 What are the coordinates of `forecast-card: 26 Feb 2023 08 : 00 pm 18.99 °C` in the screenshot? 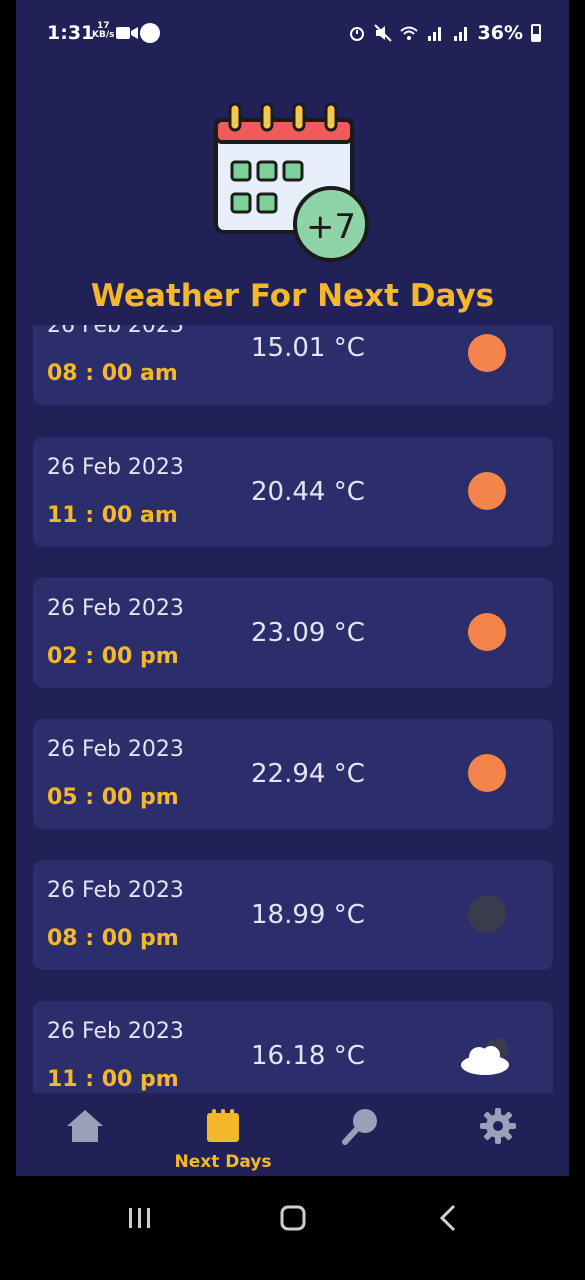 It's located at (293, 915).